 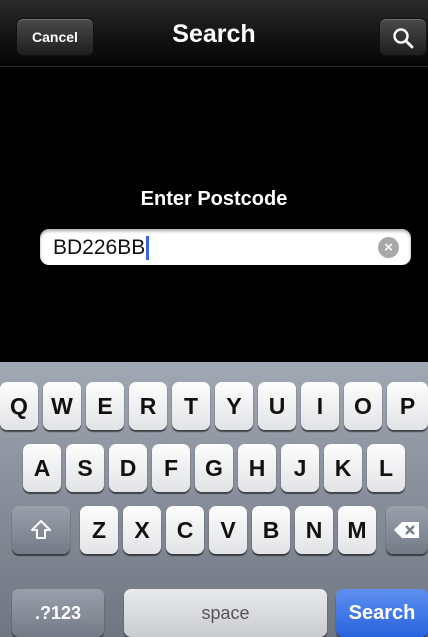 I want to click on shift-key, so click(x=41, y=530).